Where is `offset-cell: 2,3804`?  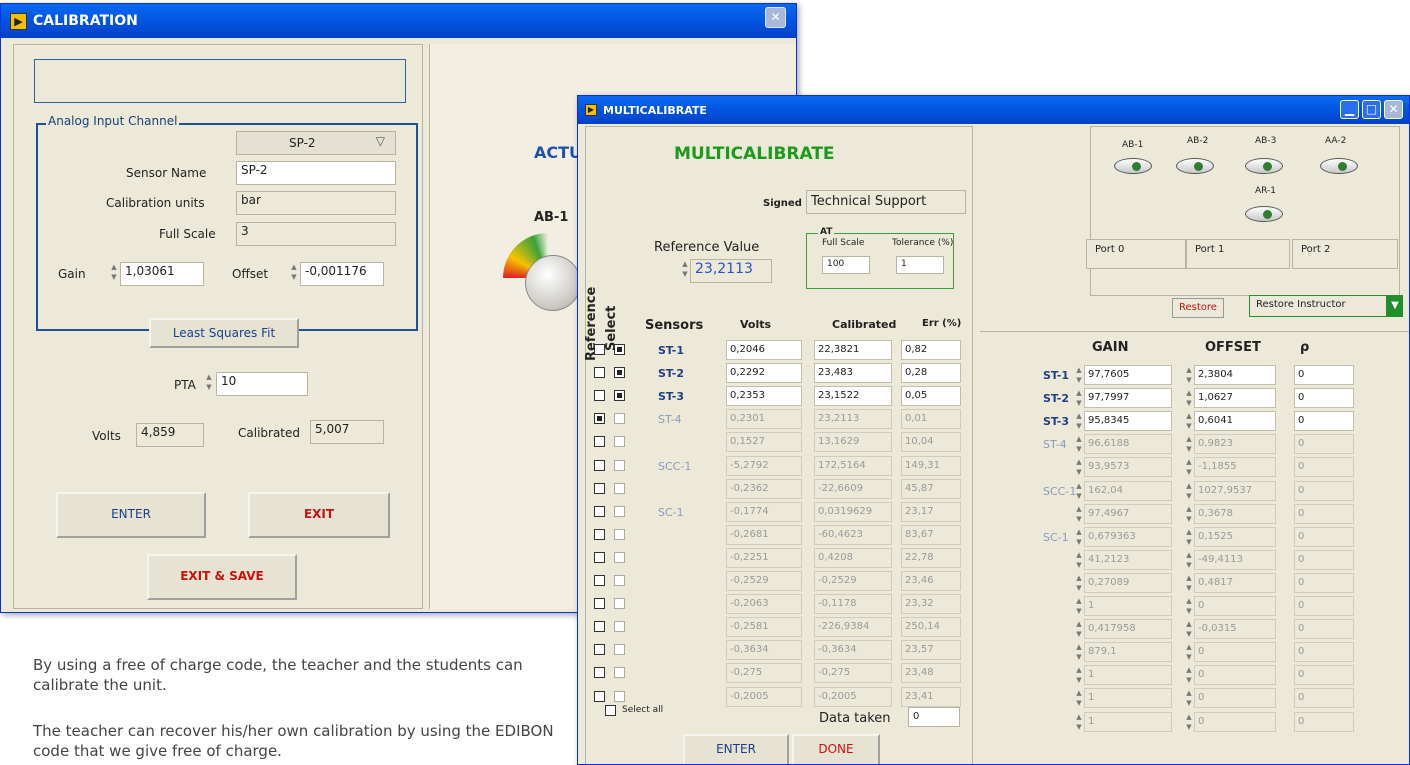
offset-cell: 2,3804 is located at coordinates (1235, 375).